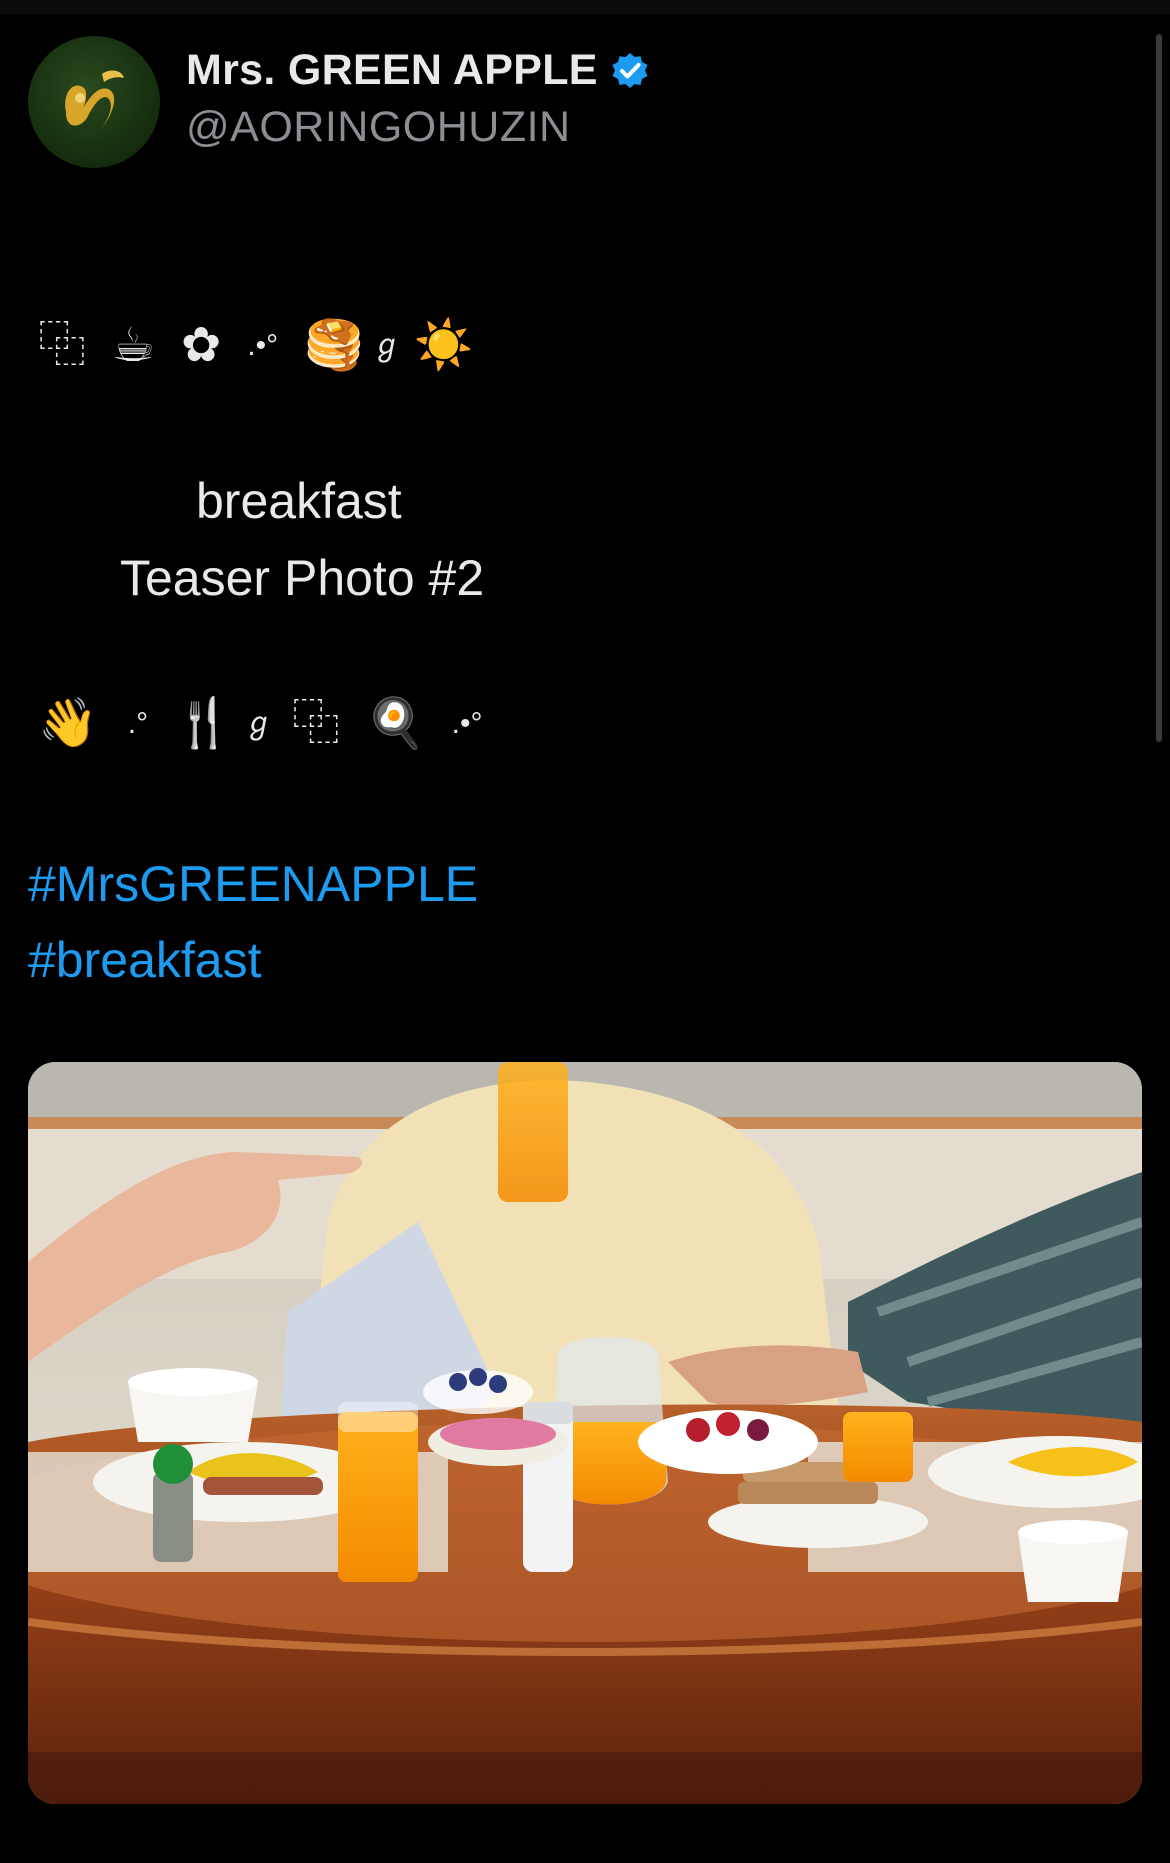 The image size is (1170, 1863). What do you see at coordinates (68, 723) in the screenshot?
I see `waving-hand-icon: 👋` at bounding box center [68, 723].